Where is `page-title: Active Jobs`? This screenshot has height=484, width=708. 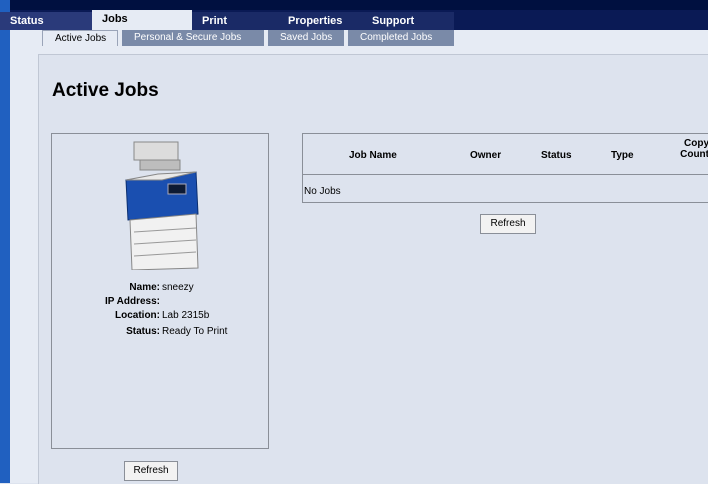
page-title: Active Jobs is located at coordinates (105, 90).